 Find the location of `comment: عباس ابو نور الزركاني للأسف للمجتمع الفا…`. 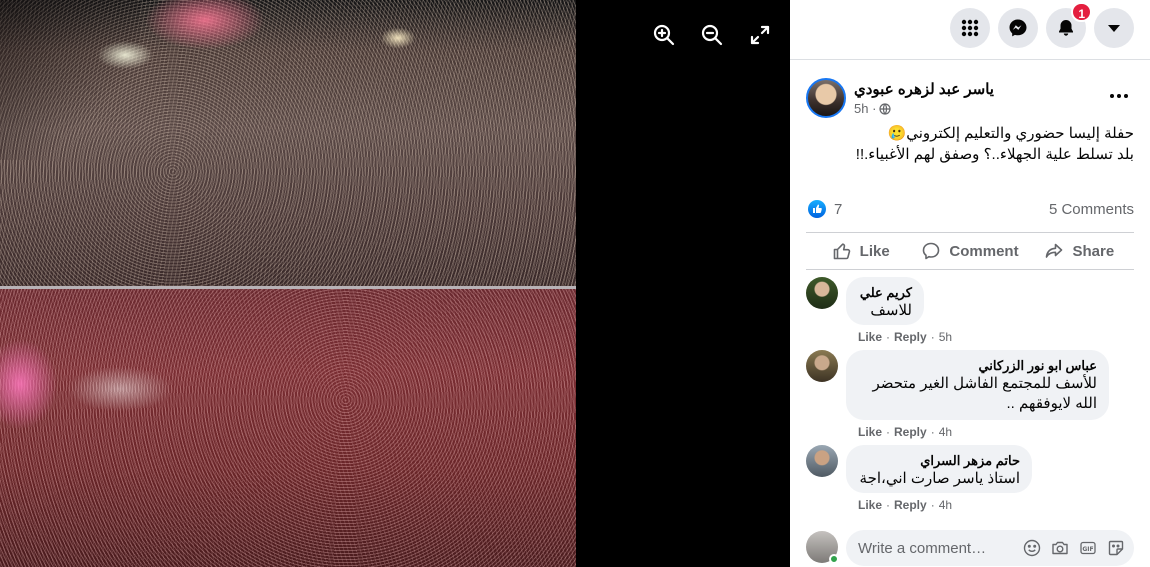

comment: عباس ابو نور الزركاني للأسف للمجتمع الفا… is located at coordinates (970, 396).